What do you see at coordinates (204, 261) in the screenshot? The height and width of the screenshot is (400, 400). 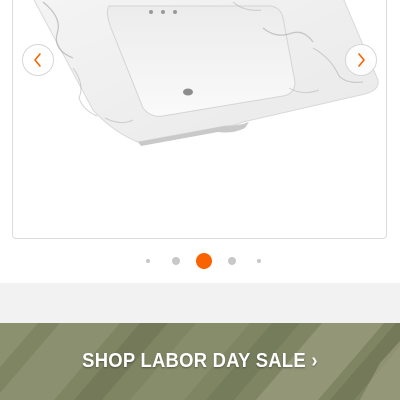 I see `carousel-dot-active` at bounding box center [204, 261].